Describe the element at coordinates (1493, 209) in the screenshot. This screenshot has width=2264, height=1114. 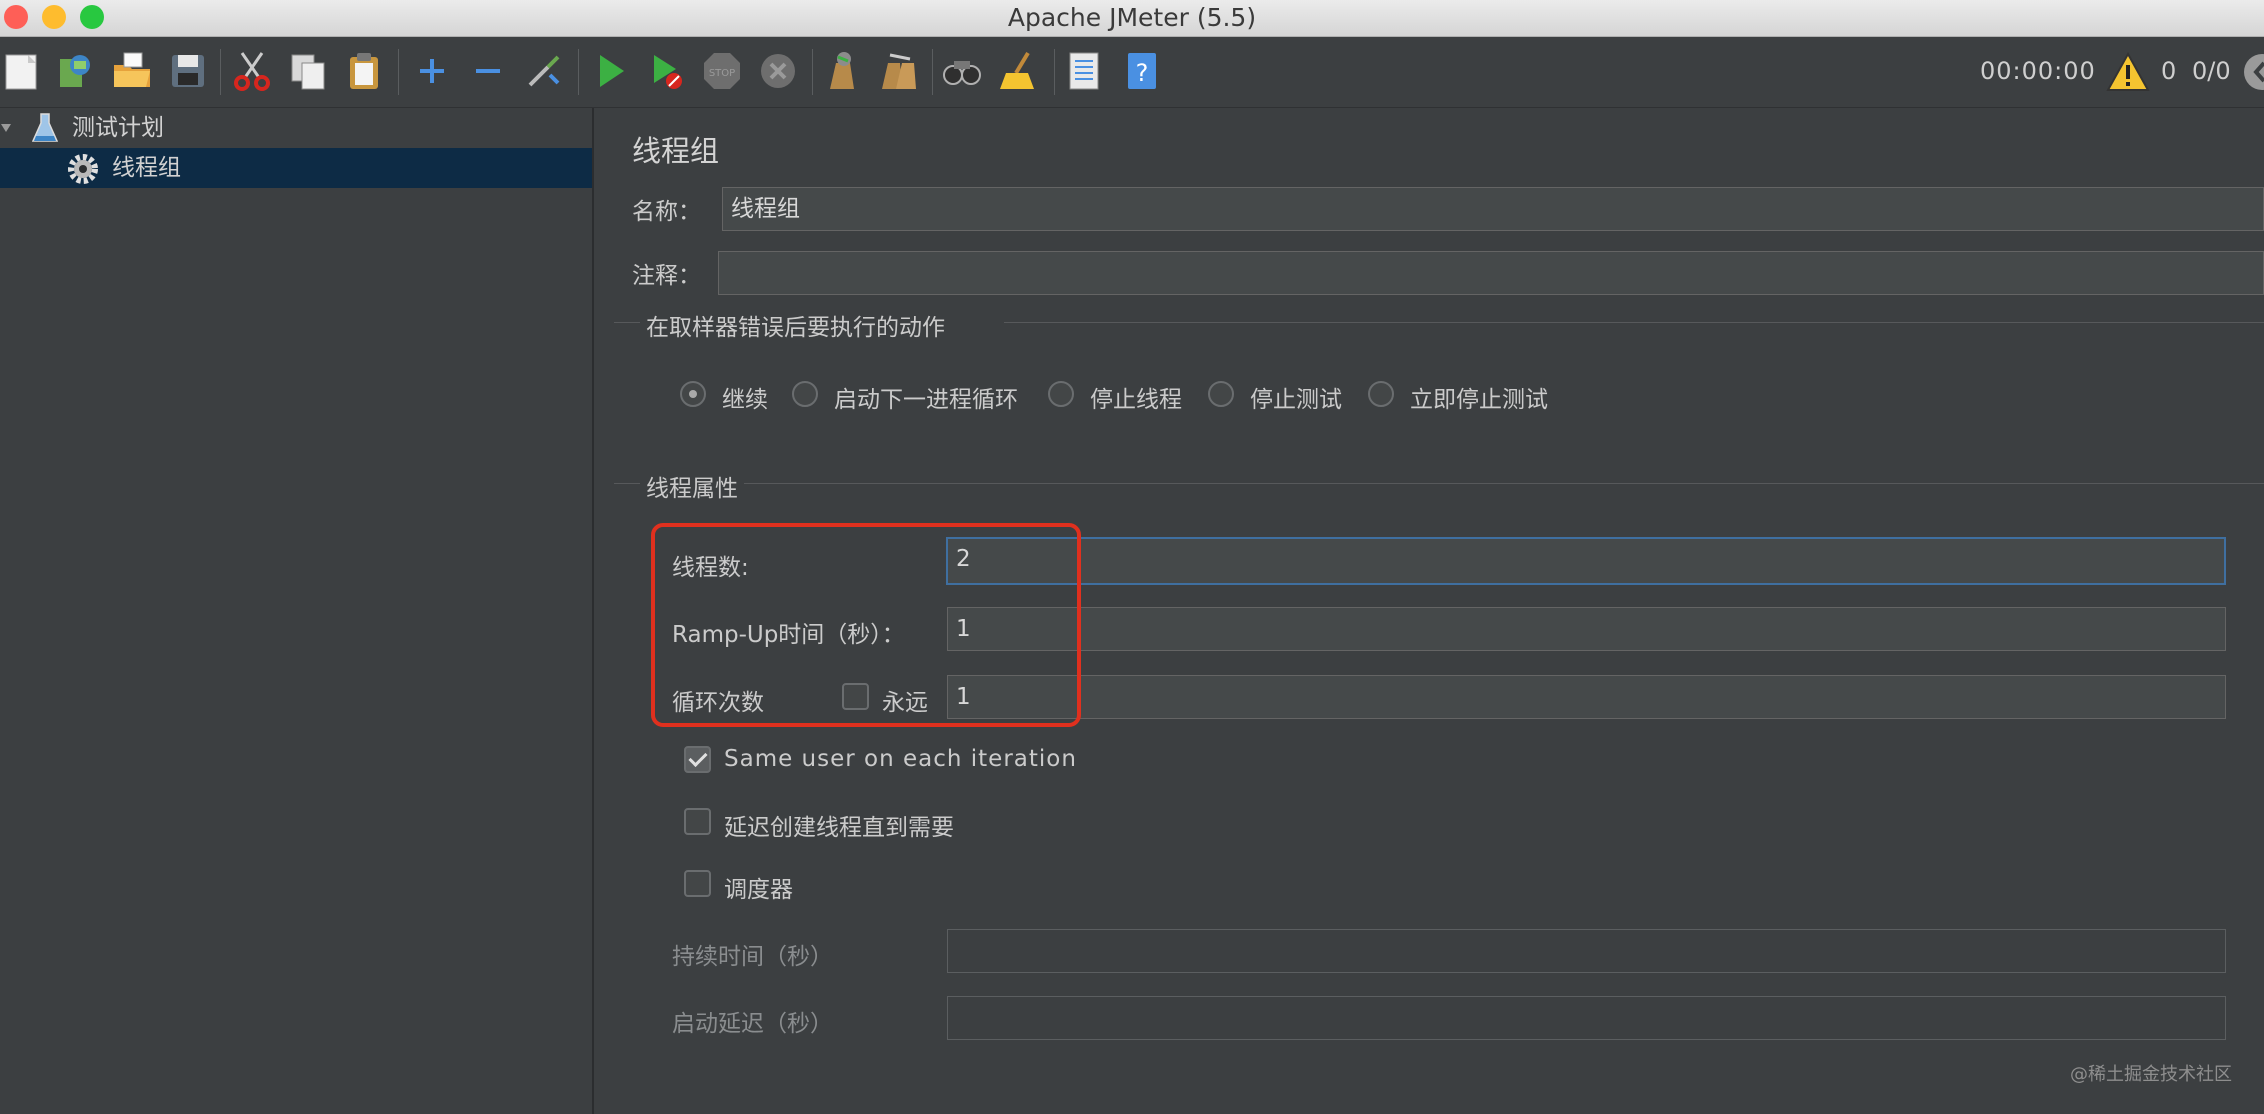
I see `name-field: 线程组` at that location.